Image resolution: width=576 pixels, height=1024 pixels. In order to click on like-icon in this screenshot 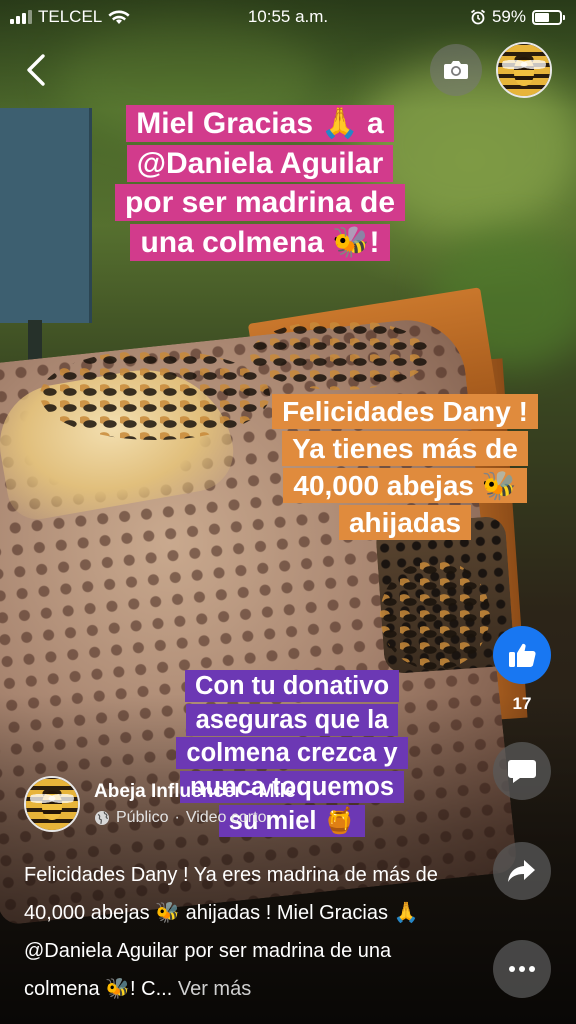, I will do `click(522, 655)`.